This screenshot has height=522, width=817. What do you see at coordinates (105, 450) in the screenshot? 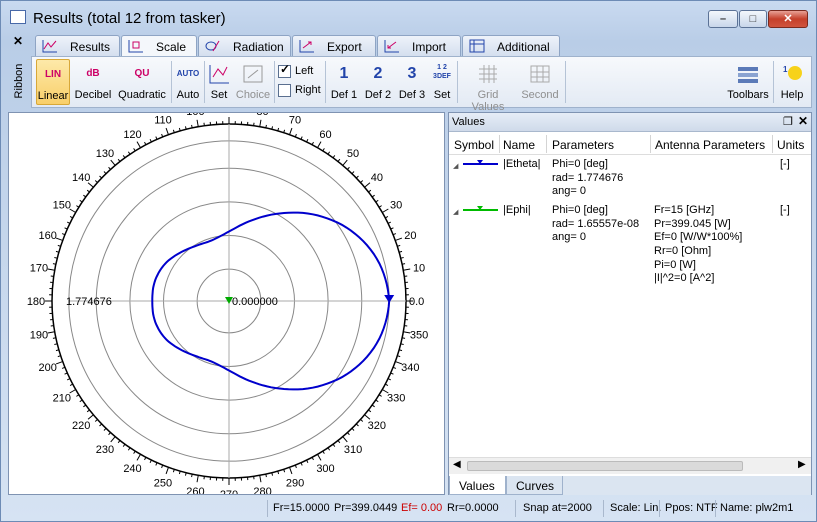
I see `angle-label: 230` at bounding box center [105, 450].